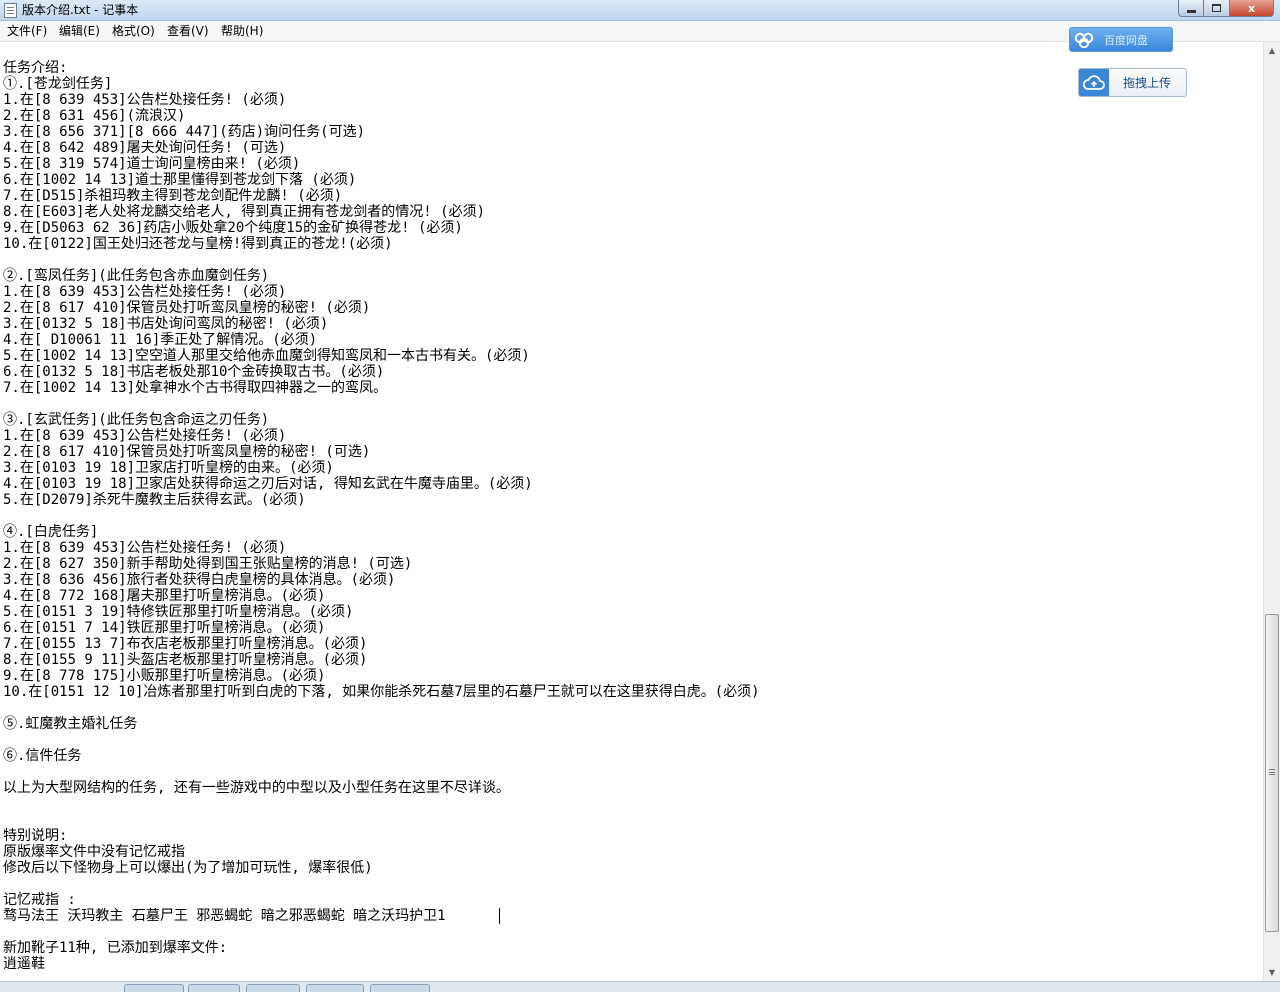 The height and width of the screenshot is (992, 1280). I want to click on text-line: 3.在[0103 19 18]卫家店打听皇榜的由来。(必须), so click(168, 468).